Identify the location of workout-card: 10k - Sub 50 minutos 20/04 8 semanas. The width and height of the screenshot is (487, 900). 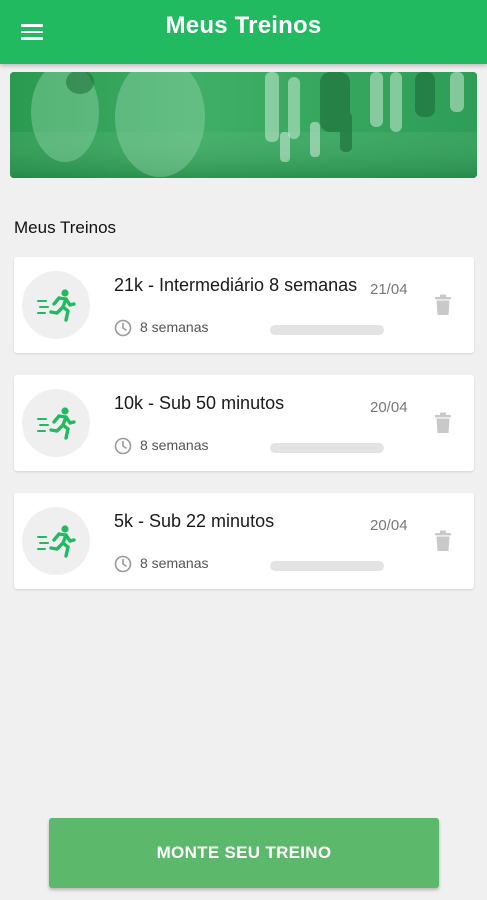
(244, 423).